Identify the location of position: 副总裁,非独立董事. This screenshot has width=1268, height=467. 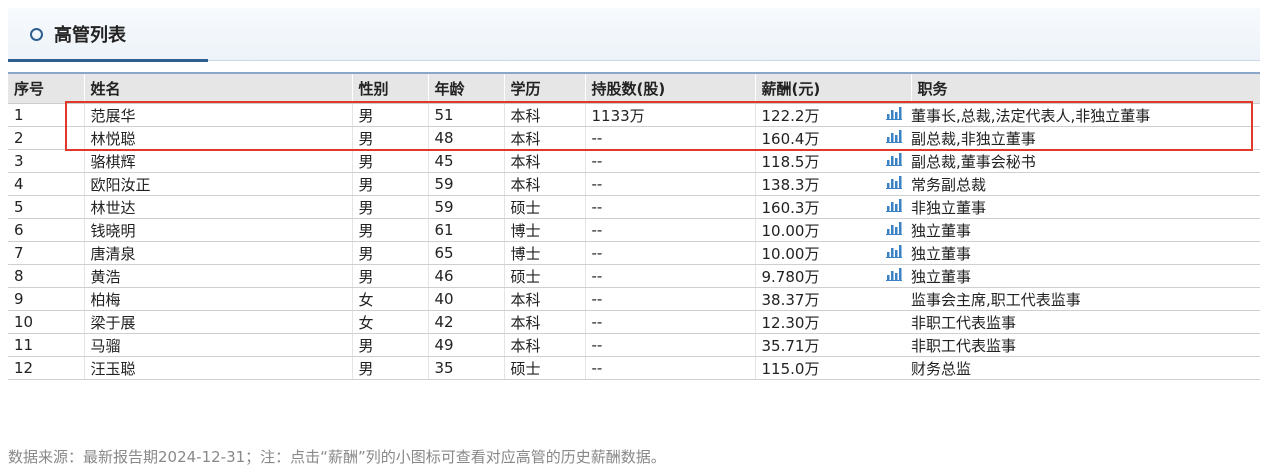
(1085, 138).